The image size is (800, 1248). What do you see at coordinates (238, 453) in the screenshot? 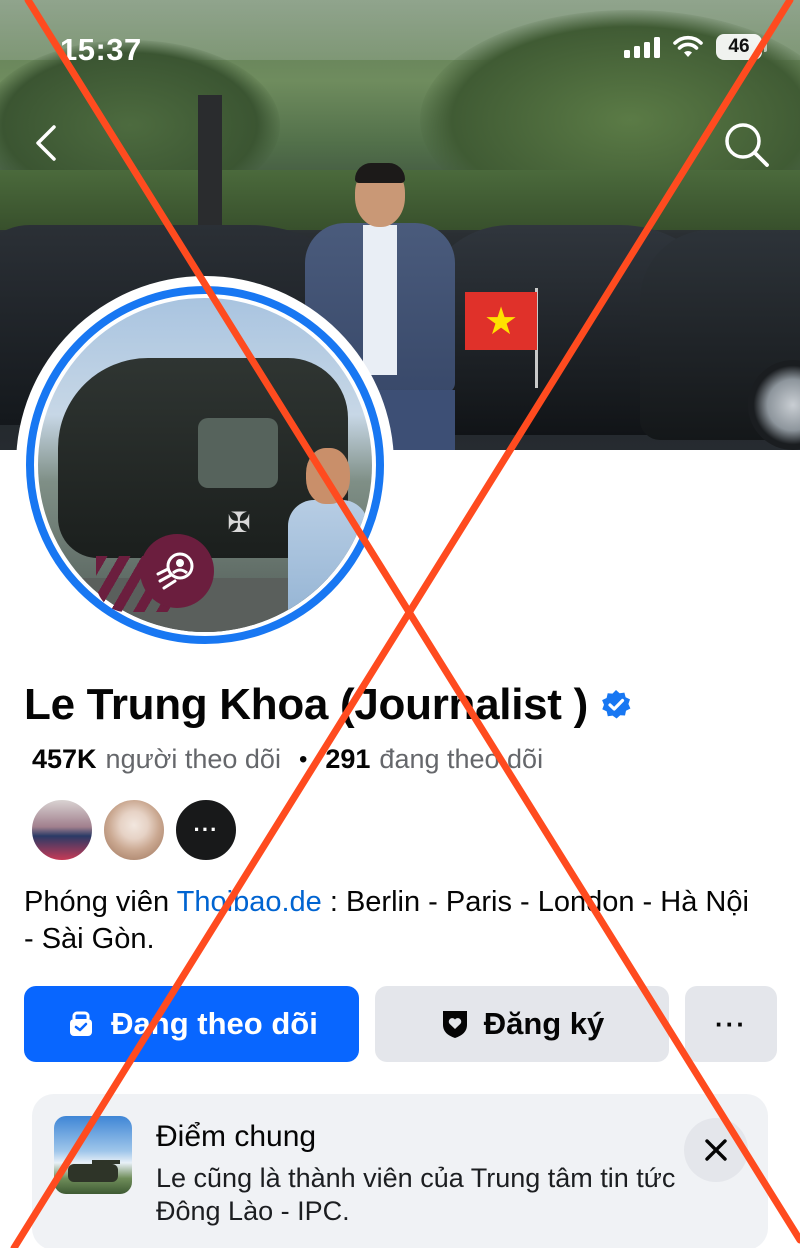
I see `avatar-window` at bounding box center [238, 453].